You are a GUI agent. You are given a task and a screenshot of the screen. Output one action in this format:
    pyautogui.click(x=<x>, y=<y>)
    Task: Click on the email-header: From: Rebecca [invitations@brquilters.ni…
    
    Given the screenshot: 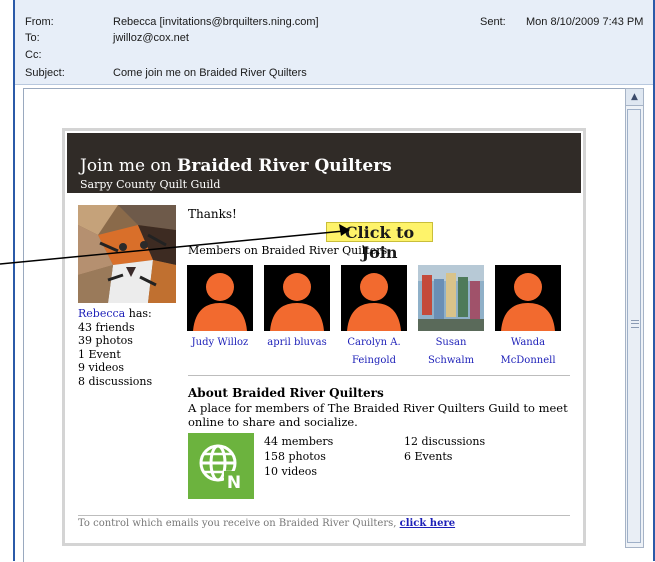 What is the action you would take?
    pyautogui.click(x=334, y=42)
    